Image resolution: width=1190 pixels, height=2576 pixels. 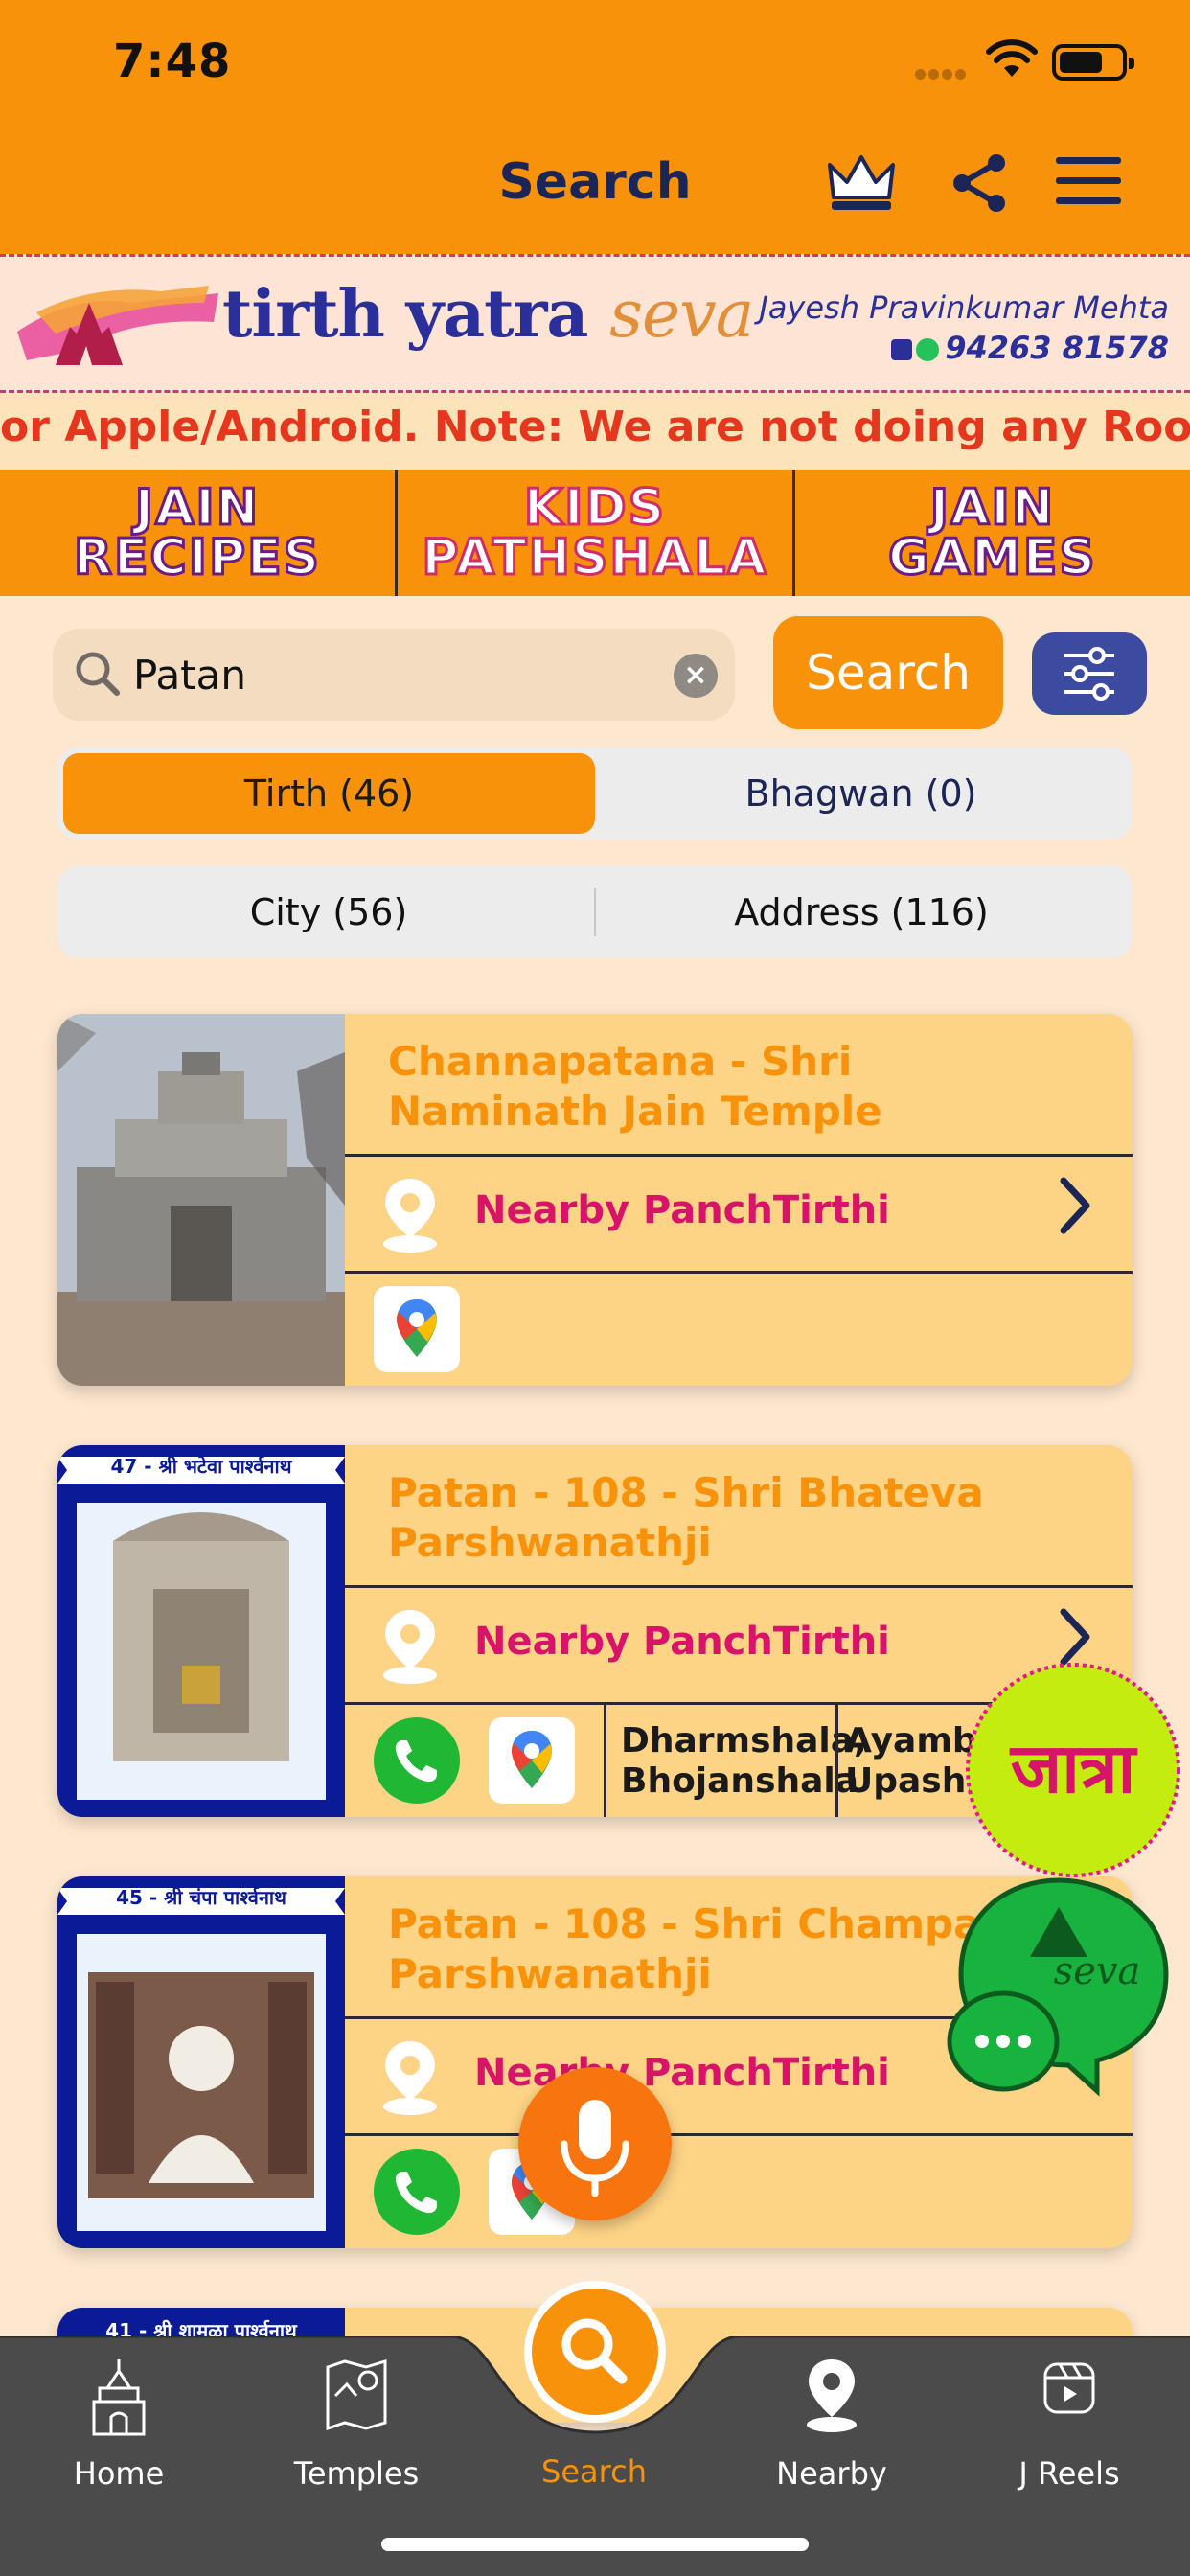 I want to click on nav-temples-label: Temples, so click(x=357, y=2473).